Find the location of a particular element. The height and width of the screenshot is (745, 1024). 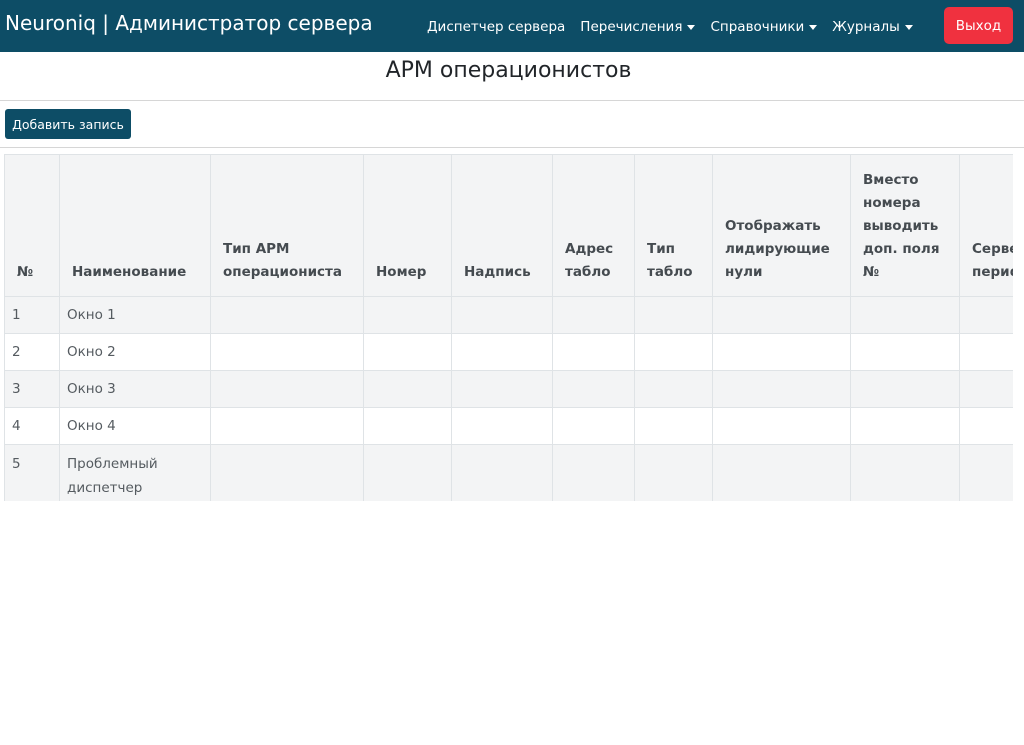

column-header-arm-type: Тип АРМ операциониста is located at coordinates (287, 225).